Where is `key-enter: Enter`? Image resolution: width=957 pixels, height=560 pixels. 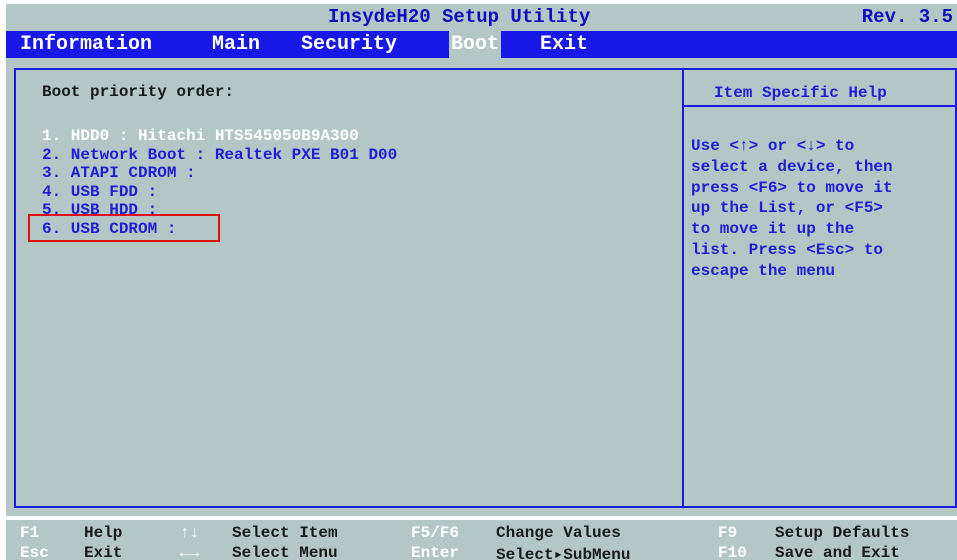
key-enter: Enter is located at coordinates (435, 552).